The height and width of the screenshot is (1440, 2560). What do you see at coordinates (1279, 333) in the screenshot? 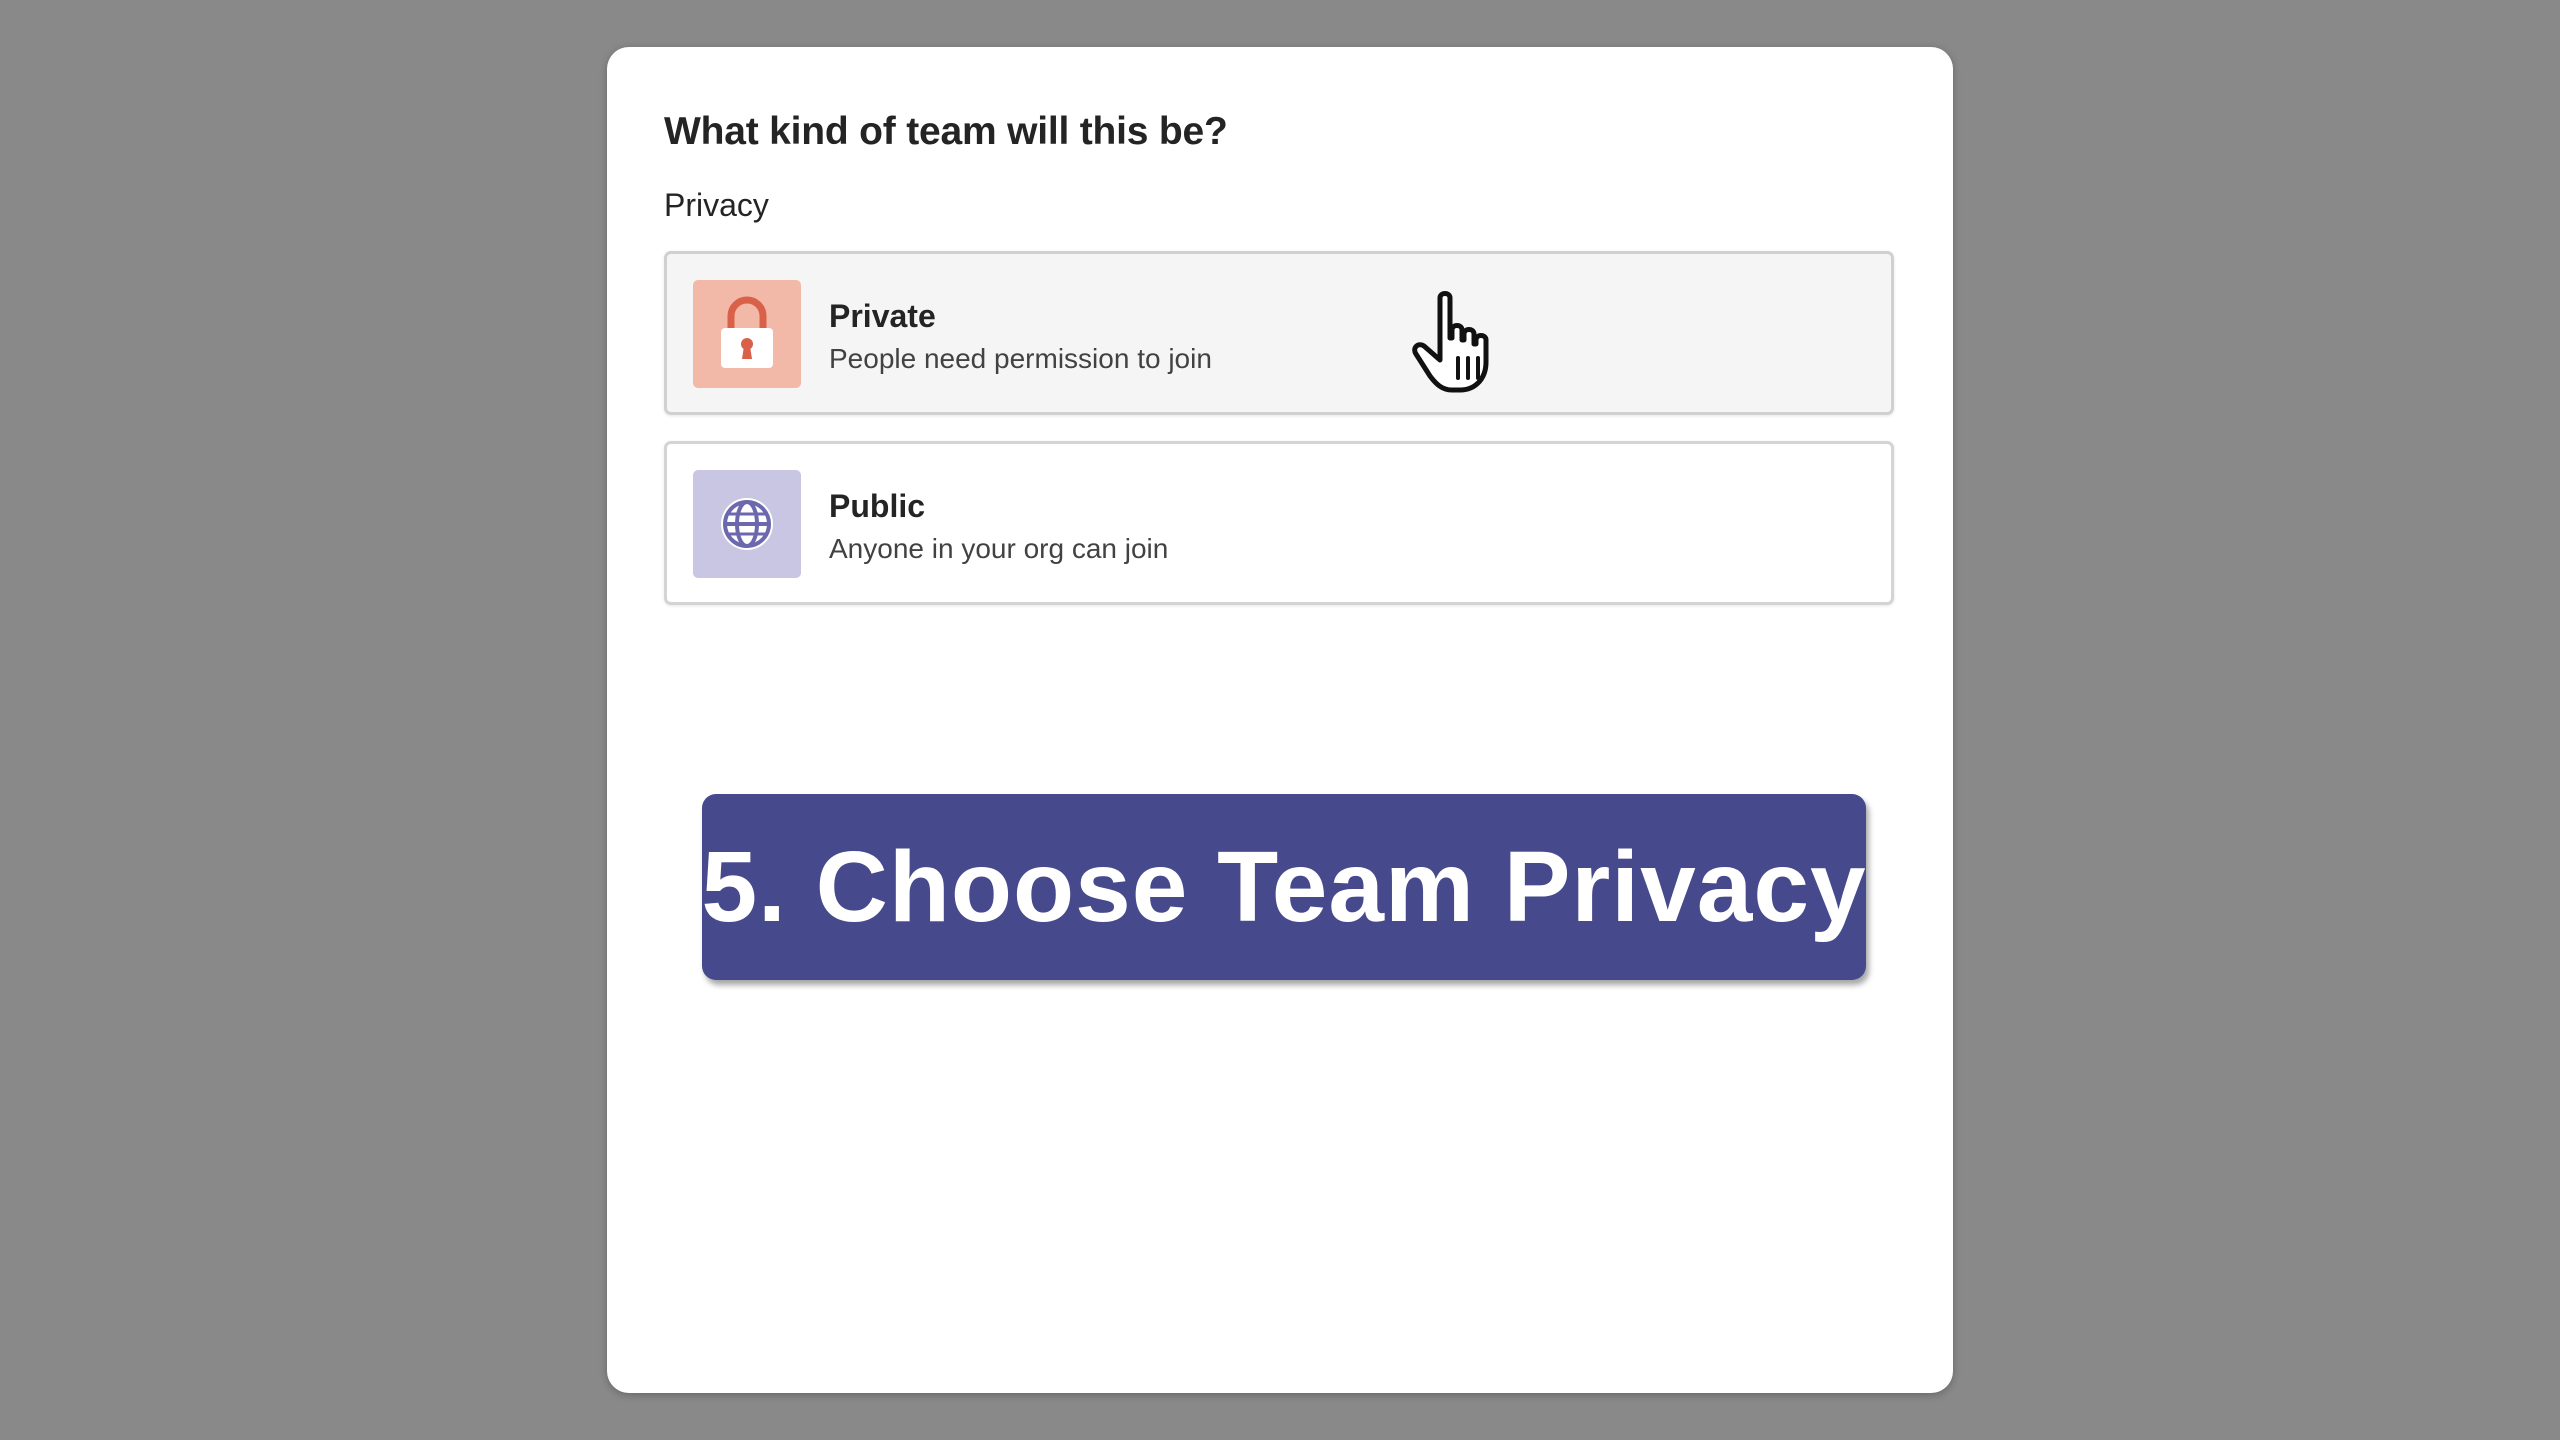
I see `option-private: Private People need permission to join` at bounding box center [1279, 333].